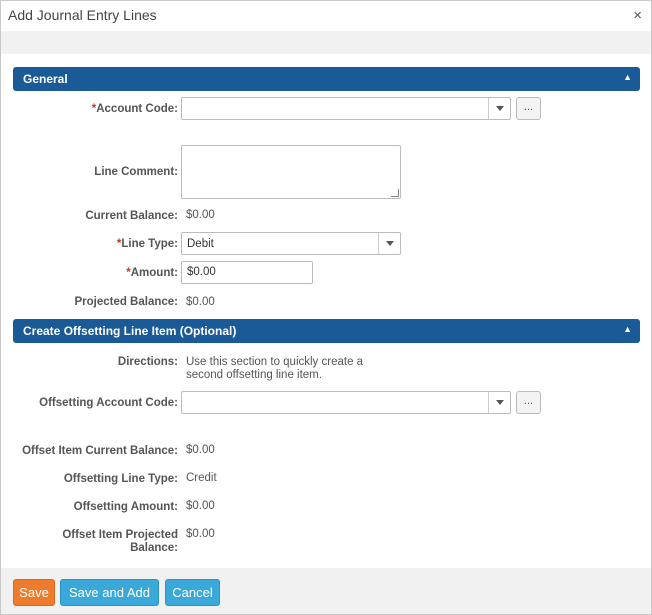 Image resolution: width=652 pixels, height=615 pixels. I want to click on offset-current-balance-label: Offset Item Current Balance:, so click(100, 451).